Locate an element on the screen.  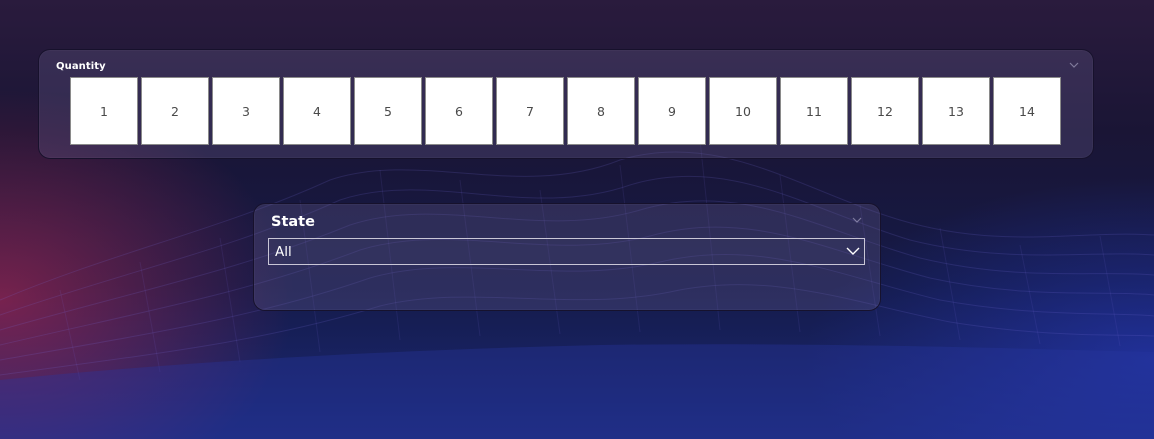
state-slicer: State All is located at coordinates (567, 257).